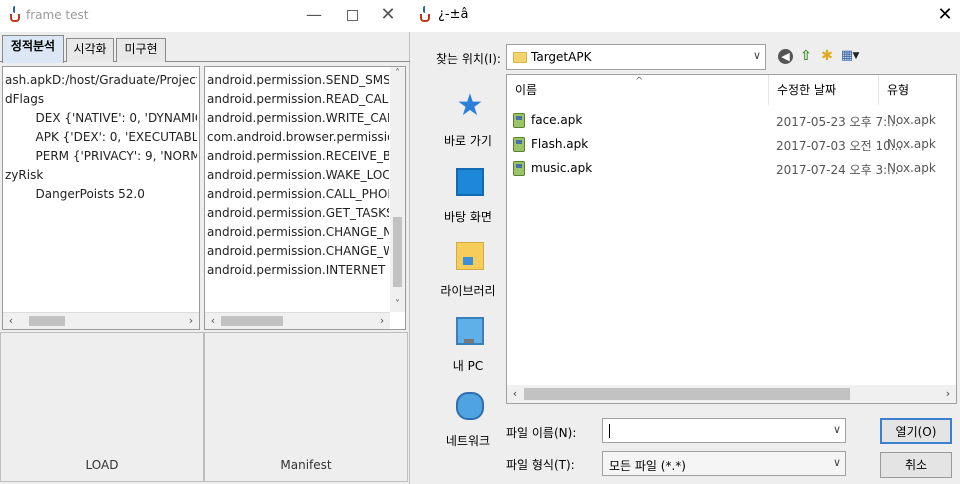 The height and width of the screenshot is (484, 960). Describe the element at coordinates (298, 80) in the screenshot. I see `permission-line: android.permission.SEND_SMS` at that location.